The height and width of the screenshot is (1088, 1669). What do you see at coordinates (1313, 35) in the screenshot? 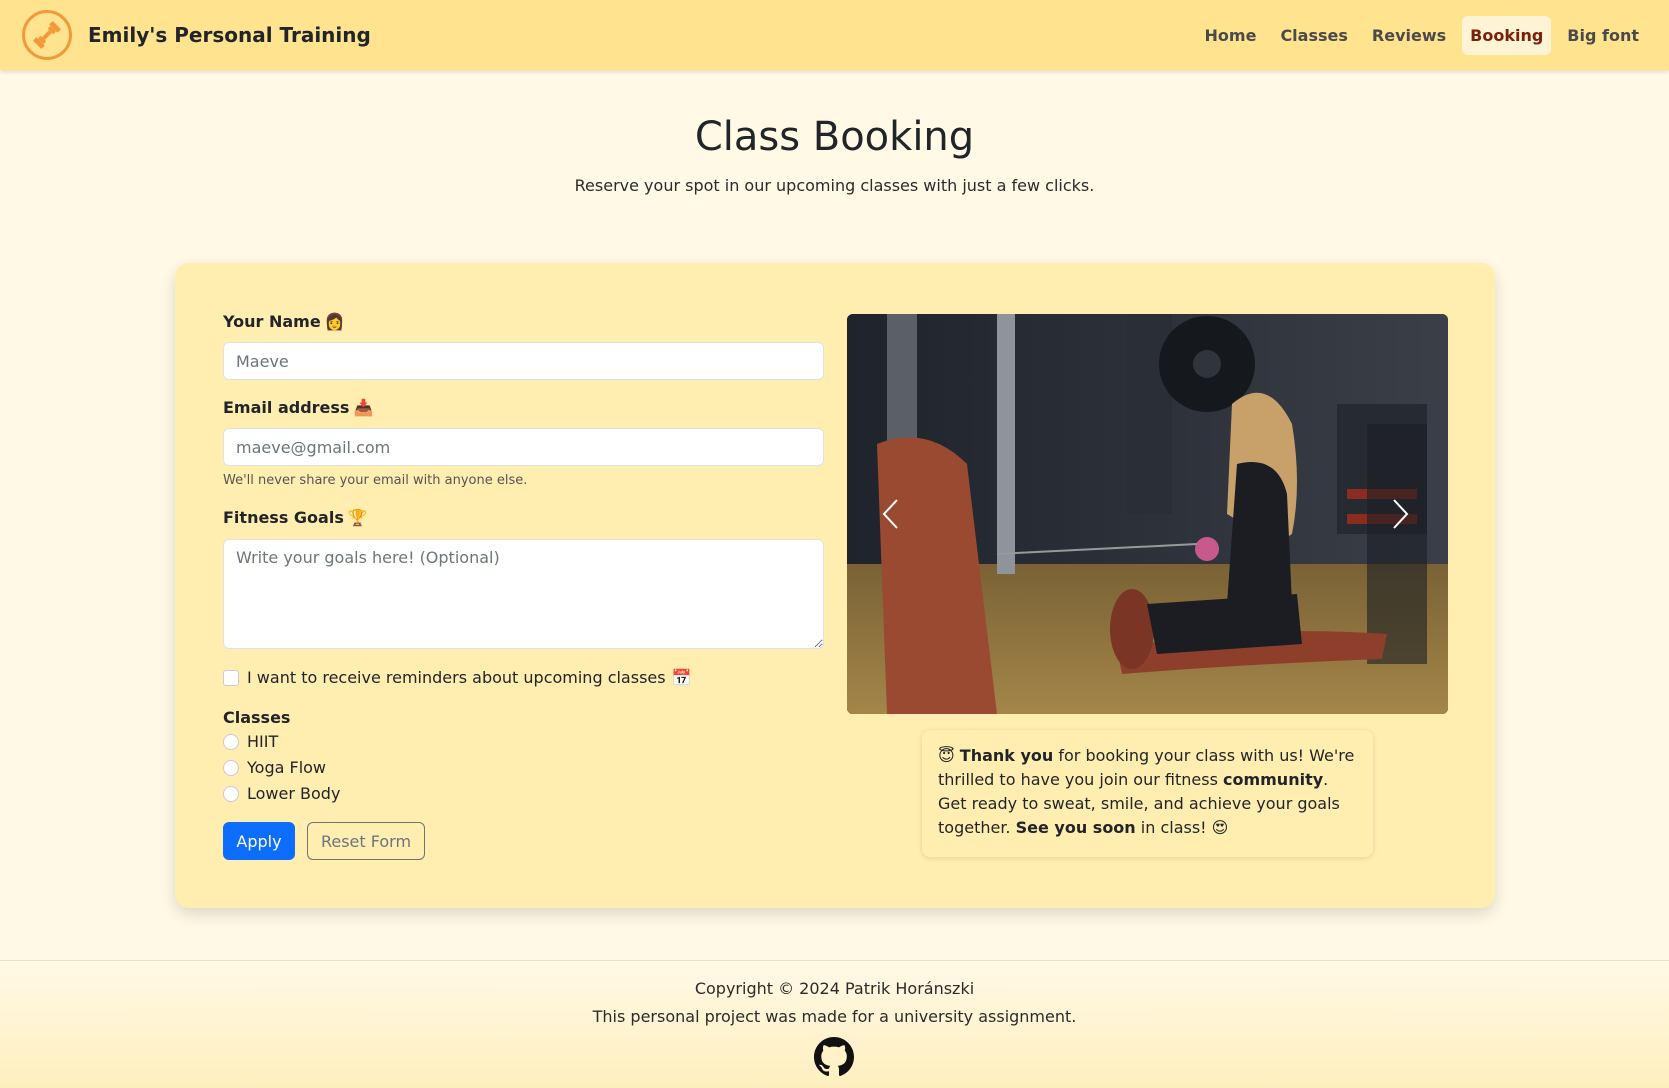
I see `nav-link-classes: Classes` at bounding box center [1313, 35].